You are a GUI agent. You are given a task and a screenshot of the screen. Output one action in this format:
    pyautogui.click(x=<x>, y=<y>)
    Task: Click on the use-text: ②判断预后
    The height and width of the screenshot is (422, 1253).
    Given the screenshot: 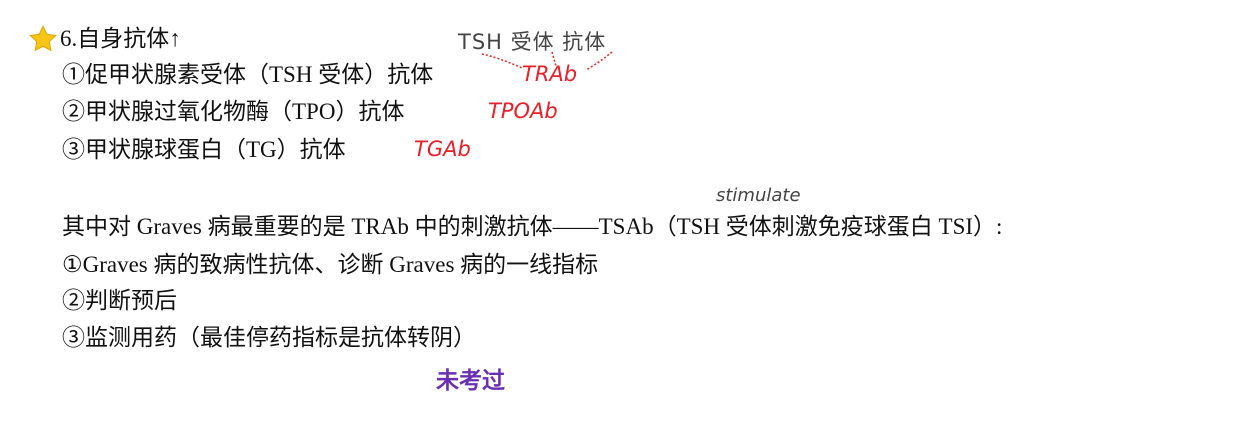 What is the action you would take?
    pyautogui.click(x=119, y=300)
    